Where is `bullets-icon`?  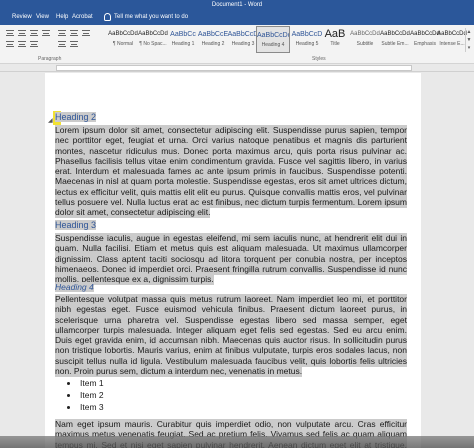 bullets-icon is located at coordinates (62, 33).